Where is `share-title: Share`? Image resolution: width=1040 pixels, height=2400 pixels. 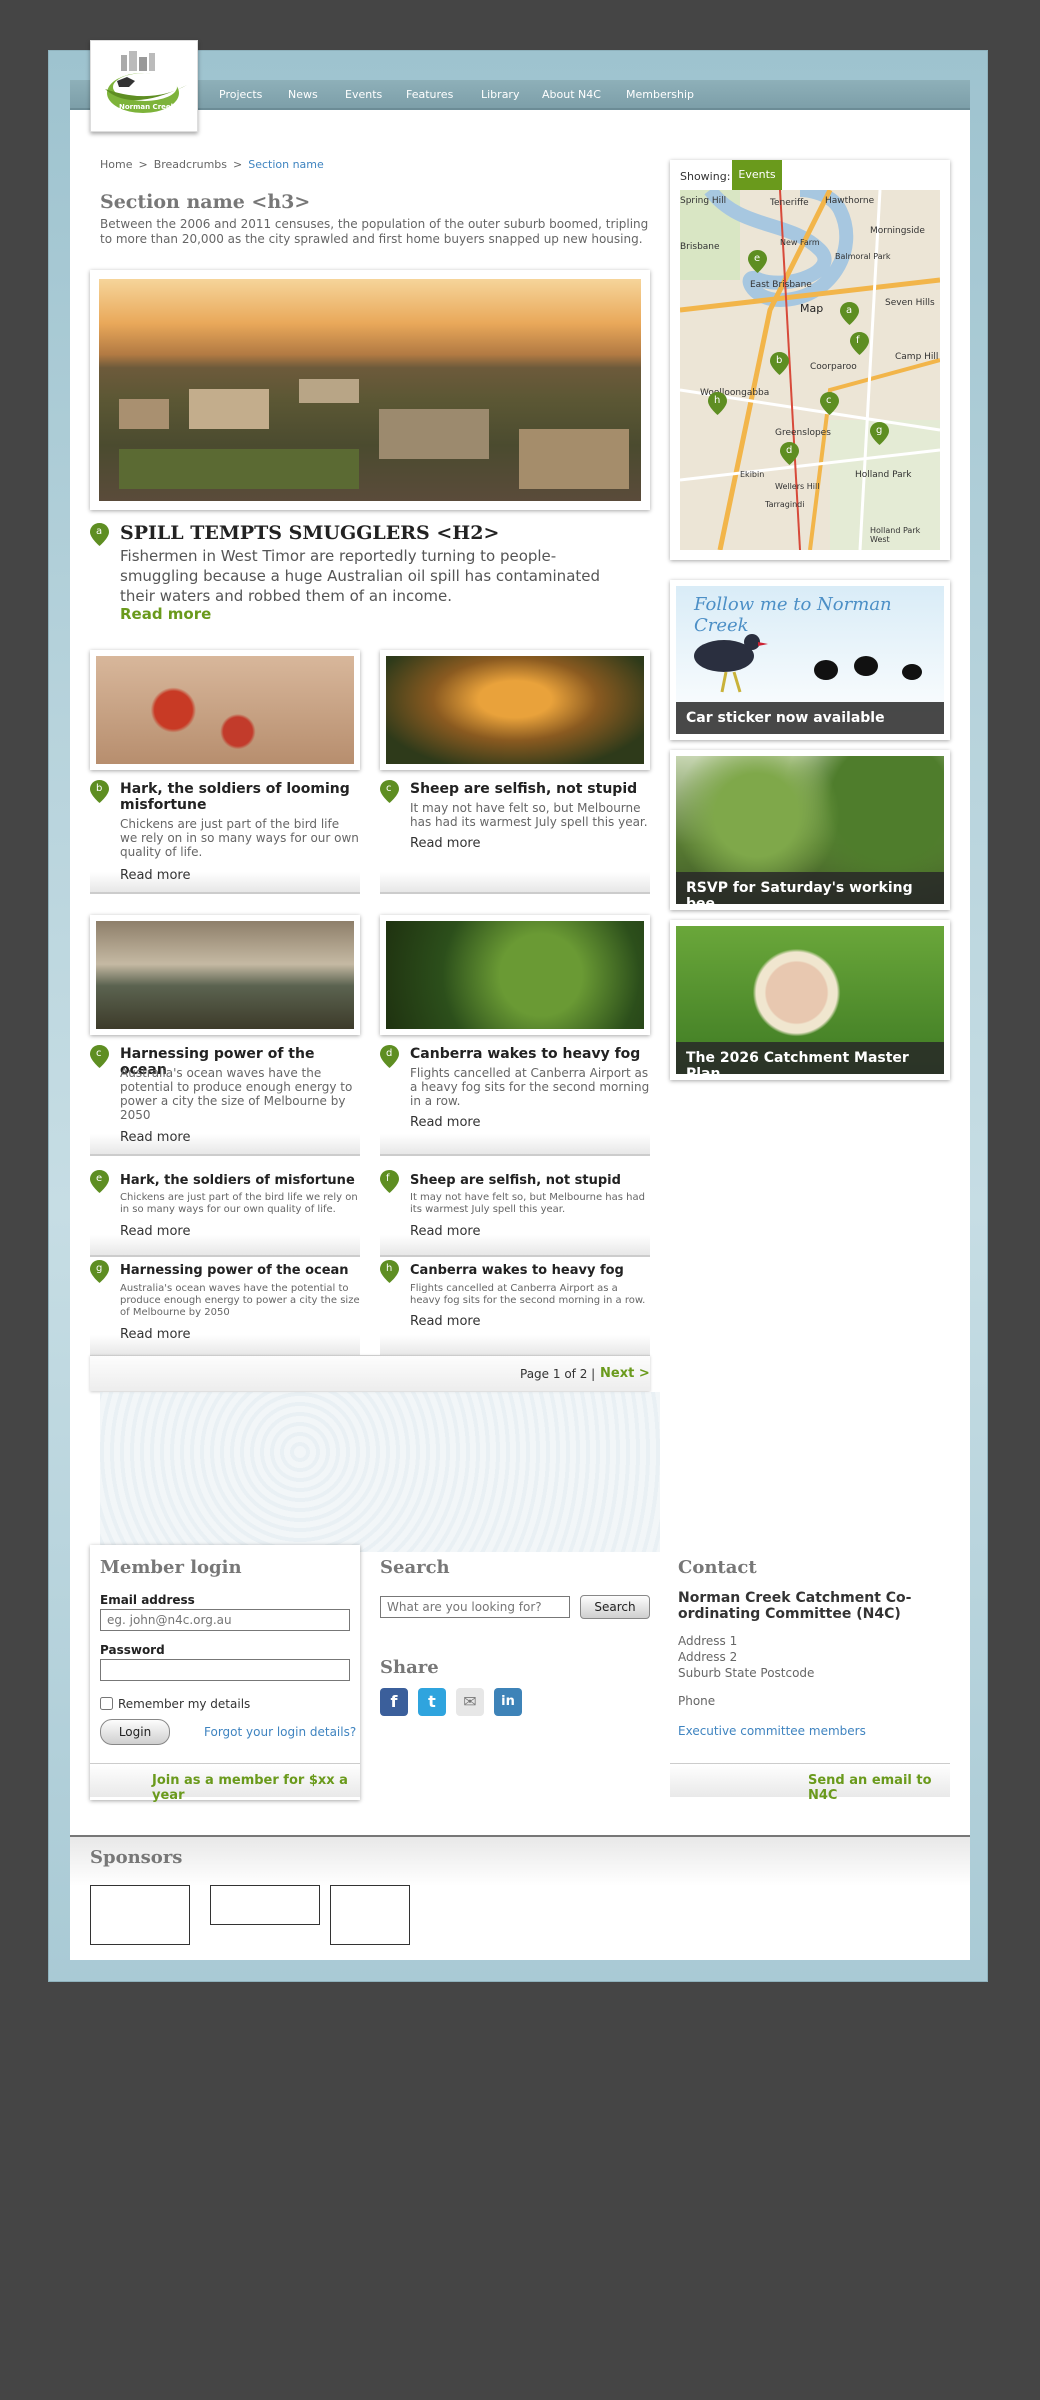
share-title: Share is located at coordinates (409, 1667).